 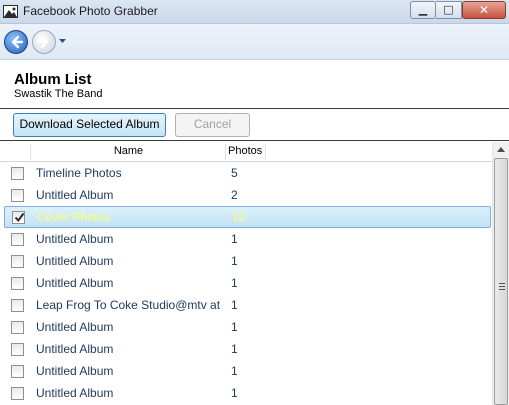 I want to click on forward-arrow-icon, so click(x=42, y=42).